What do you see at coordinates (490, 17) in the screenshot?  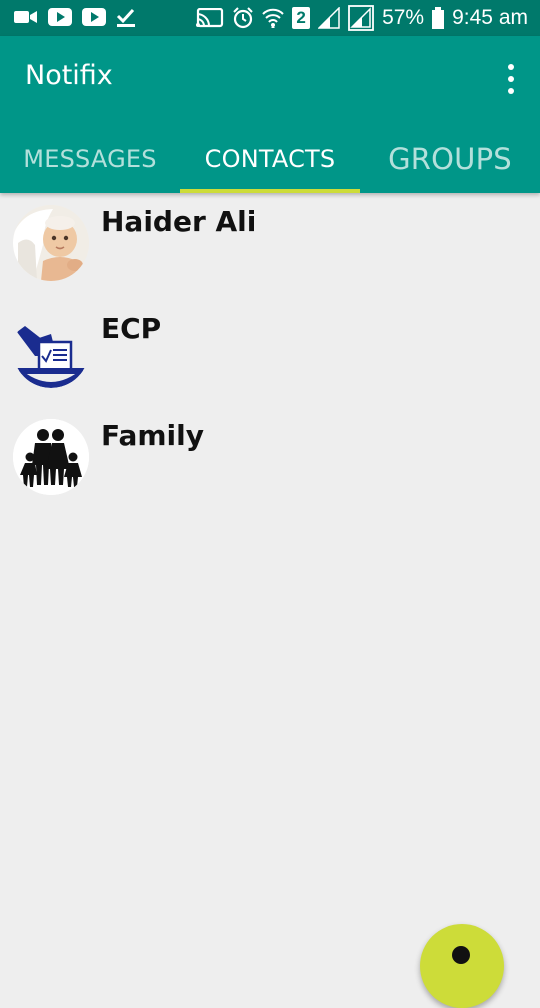 I see `clock: 9:45 am` at bounding box center [490, 17].